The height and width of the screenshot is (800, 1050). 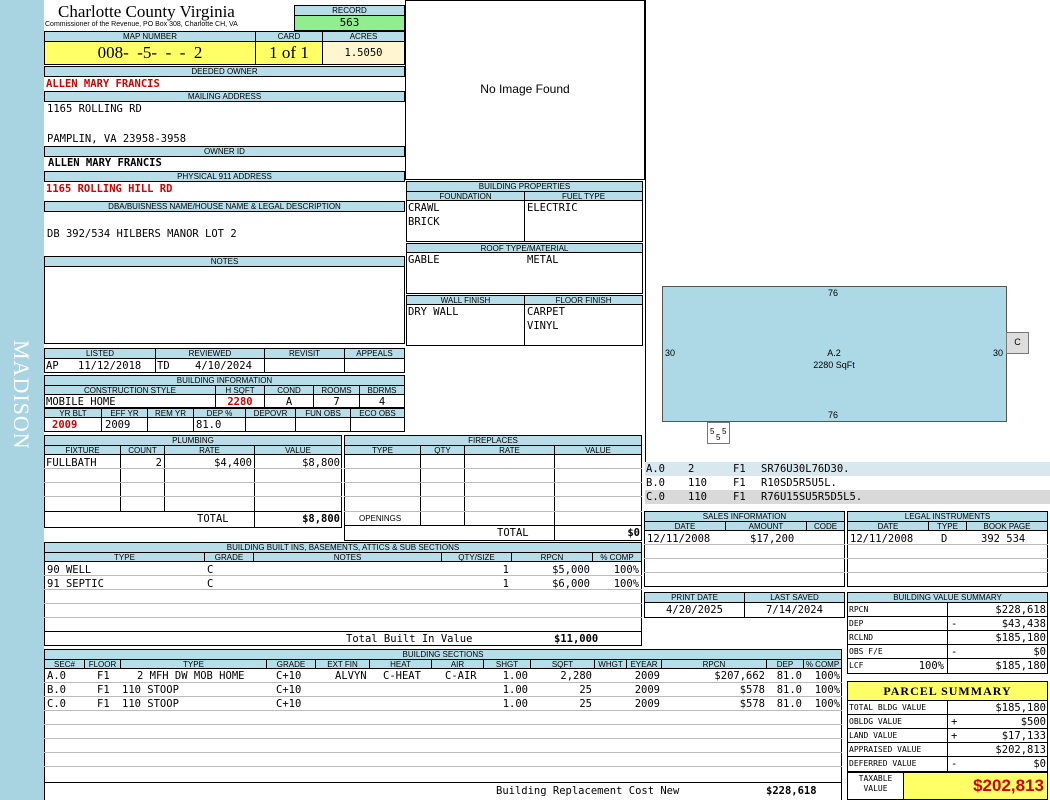 I want to click on owner-id-header: OWNER ID, so click(x=224, y=151).